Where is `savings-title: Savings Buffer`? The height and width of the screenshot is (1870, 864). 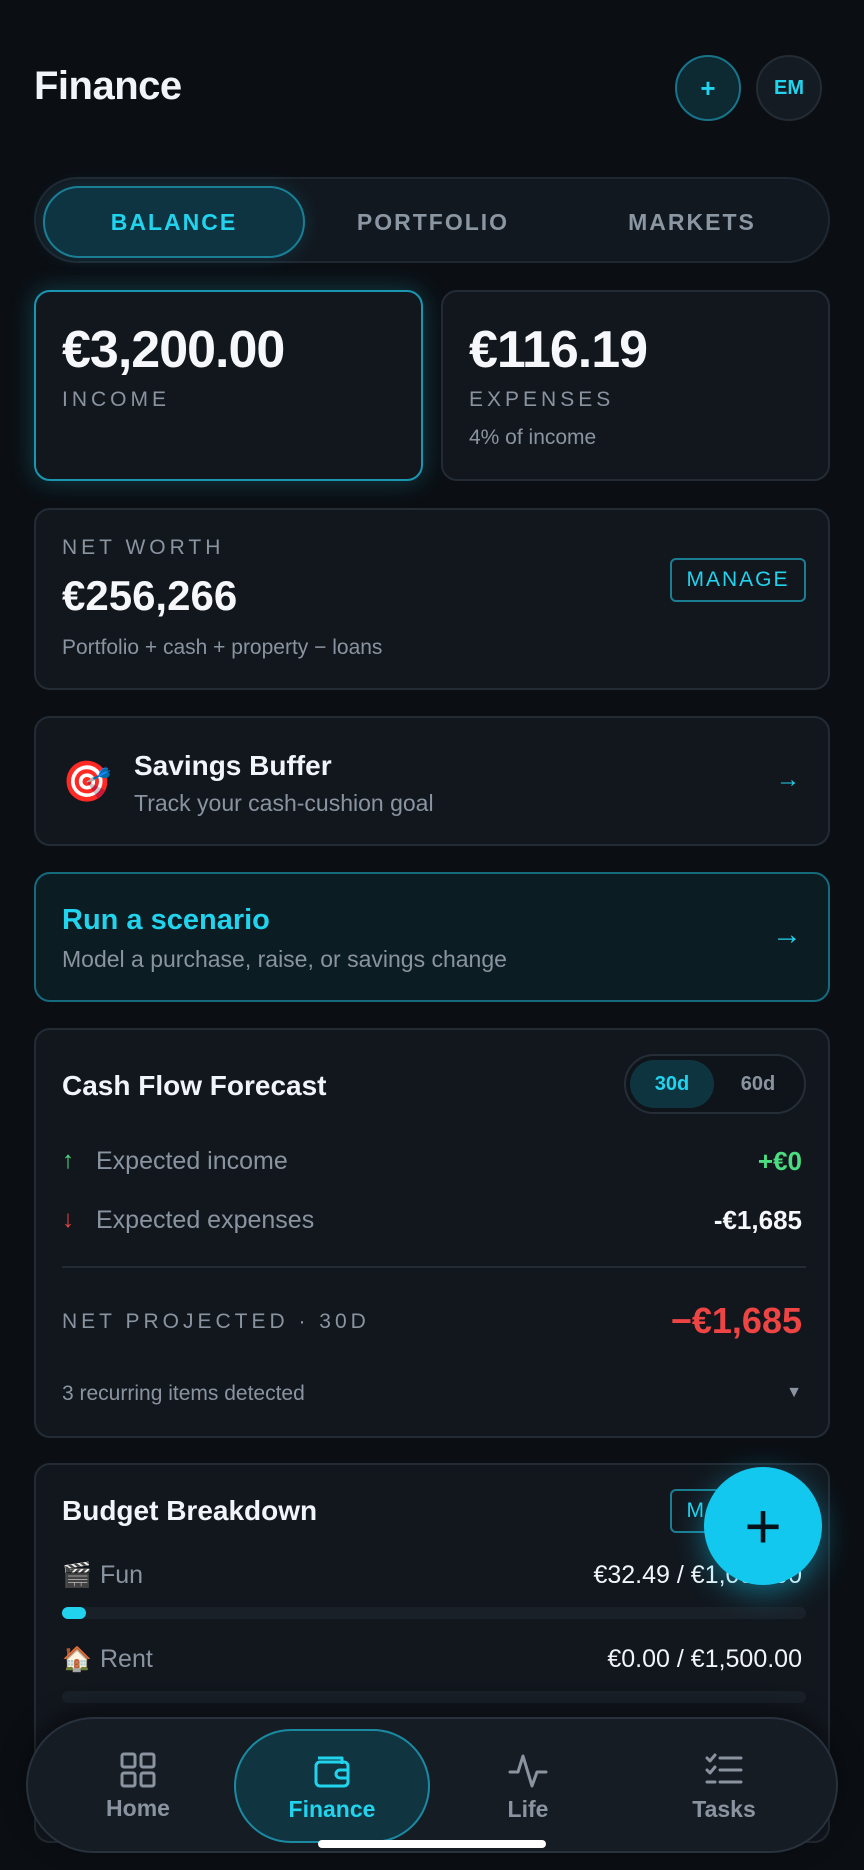
savings-title: Savings Buffer is located at coordinates (233, 765).